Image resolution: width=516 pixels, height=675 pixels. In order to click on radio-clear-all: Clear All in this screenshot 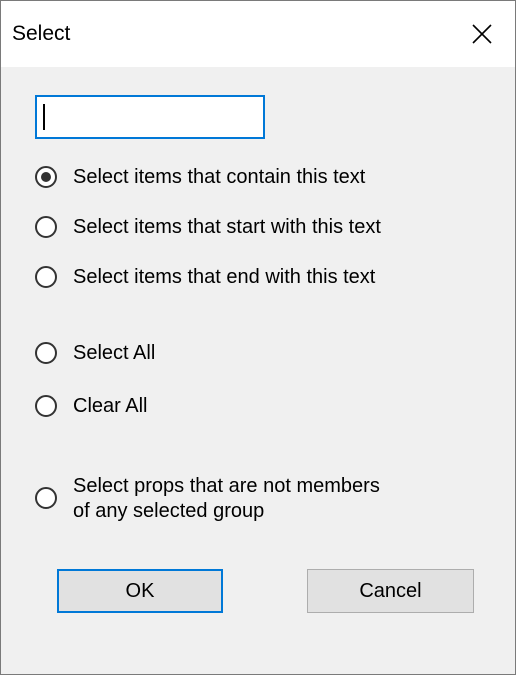, I will do `click(91, 406)`.